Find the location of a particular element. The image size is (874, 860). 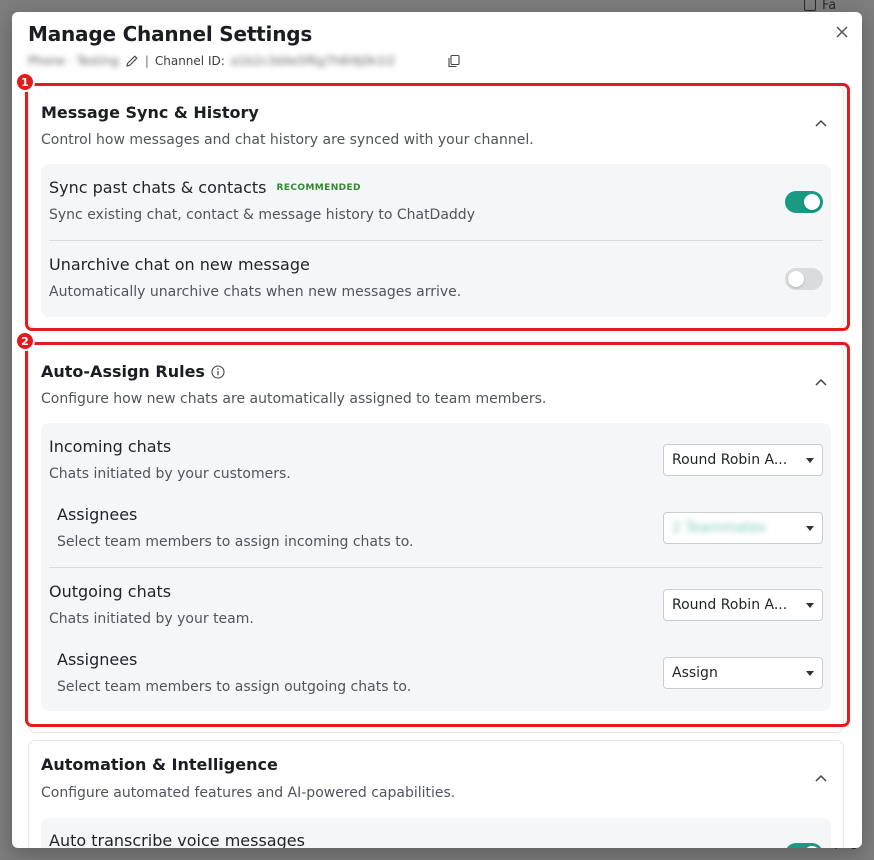

outgoing-chats-title: Outgoing chats is located at coordinates (110, 591).